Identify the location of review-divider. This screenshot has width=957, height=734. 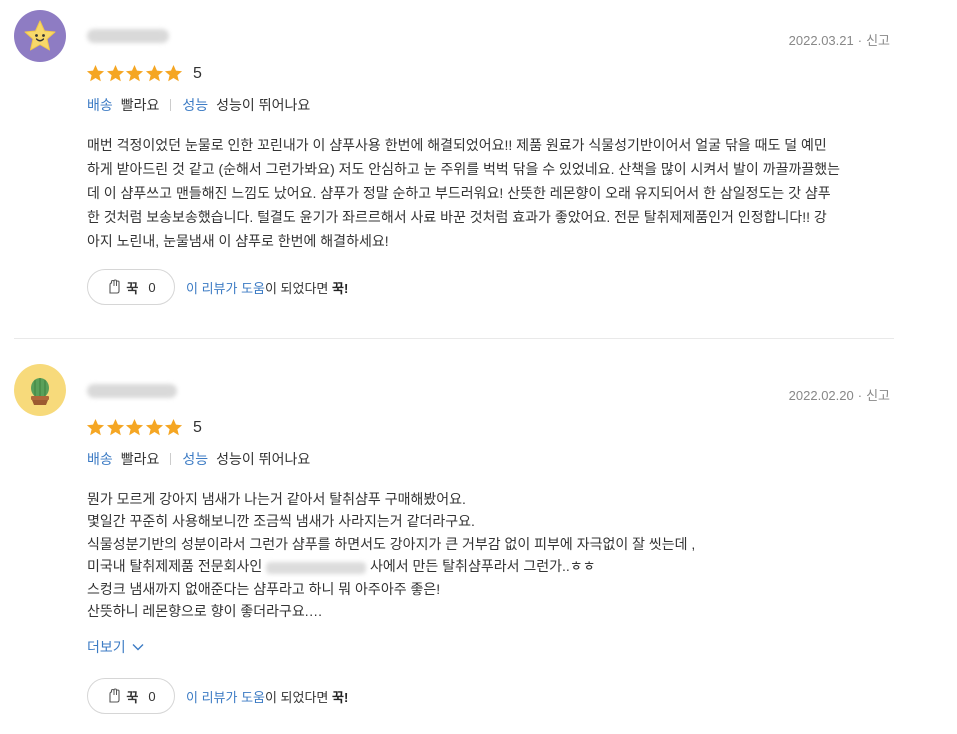
(454, 338).